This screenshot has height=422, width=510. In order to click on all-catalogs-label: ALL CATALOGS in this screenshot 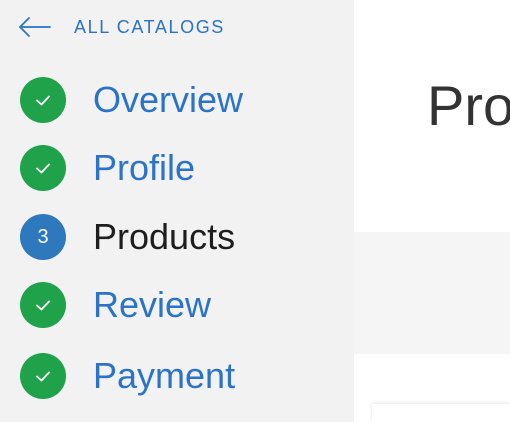, I will do `click(149, 27)`.